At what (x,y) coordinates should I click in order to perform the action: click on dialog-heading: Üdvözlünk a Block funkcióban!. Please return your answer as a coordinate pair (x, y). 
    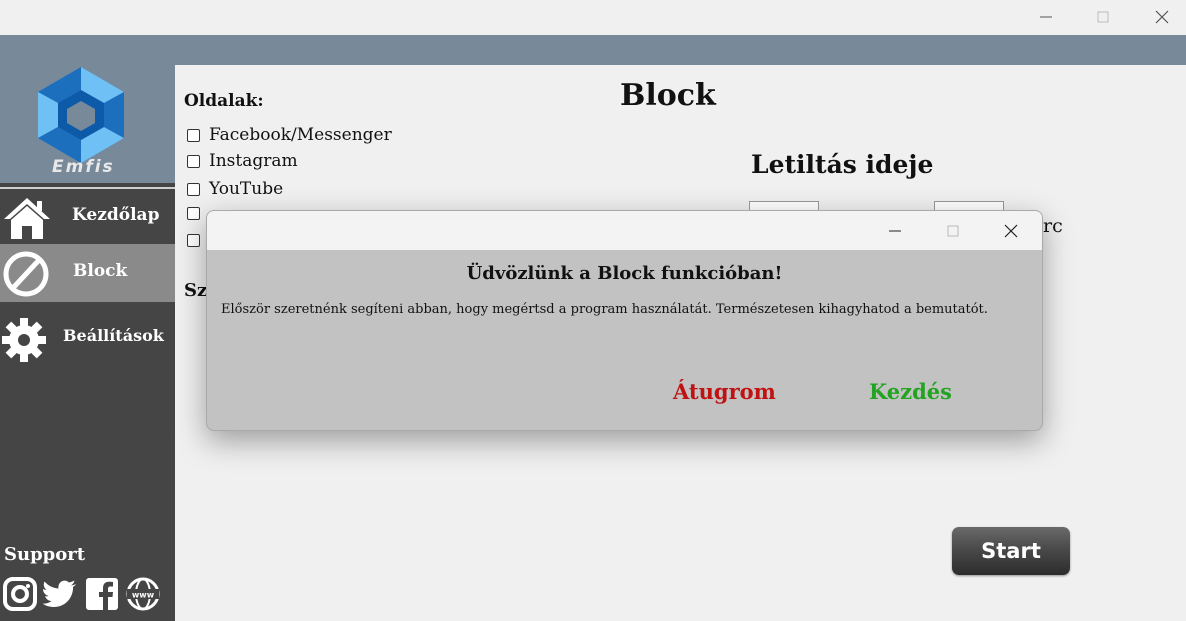
    Looking at the image, I should click on (624, 273).